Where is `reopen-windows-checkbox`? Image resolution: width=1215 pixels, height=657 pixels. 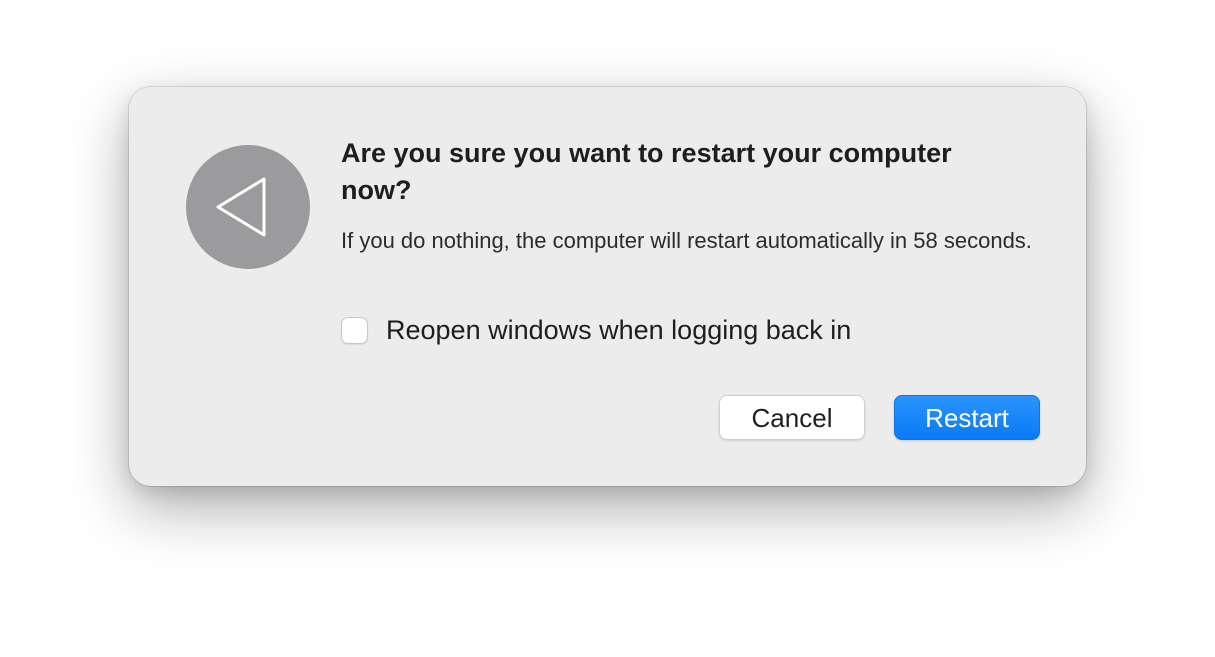
reopen-windows-checkbox is located at coordinates (354, 330).